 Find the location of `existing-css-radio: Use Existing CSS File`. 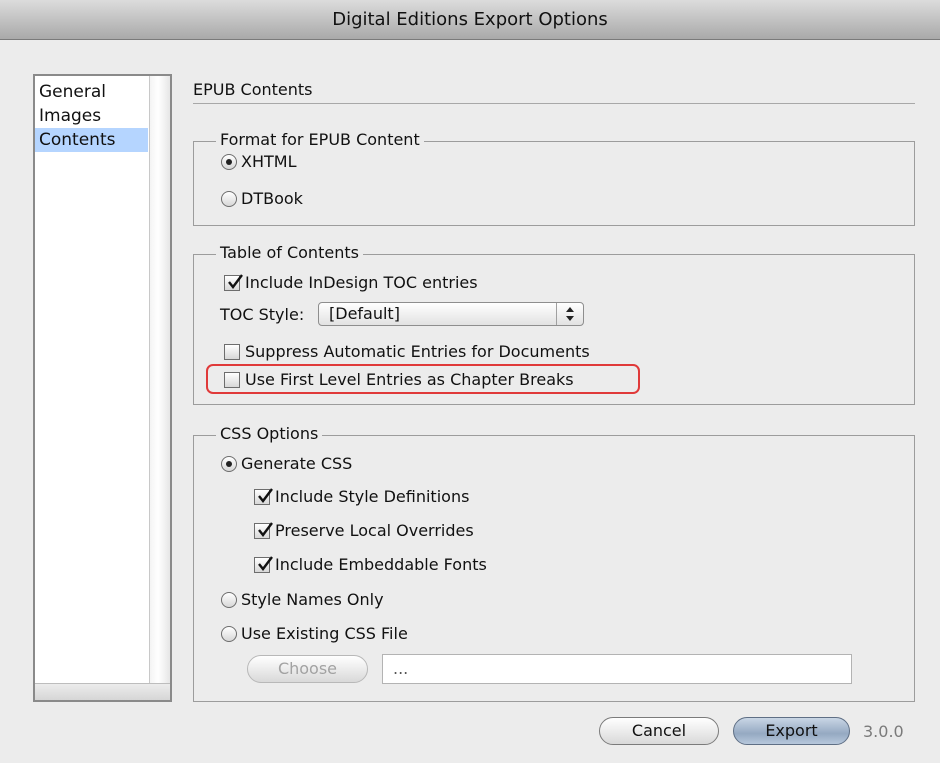

existing-css-radio: Use Existing CSS File is located at coordinates (314, 633).